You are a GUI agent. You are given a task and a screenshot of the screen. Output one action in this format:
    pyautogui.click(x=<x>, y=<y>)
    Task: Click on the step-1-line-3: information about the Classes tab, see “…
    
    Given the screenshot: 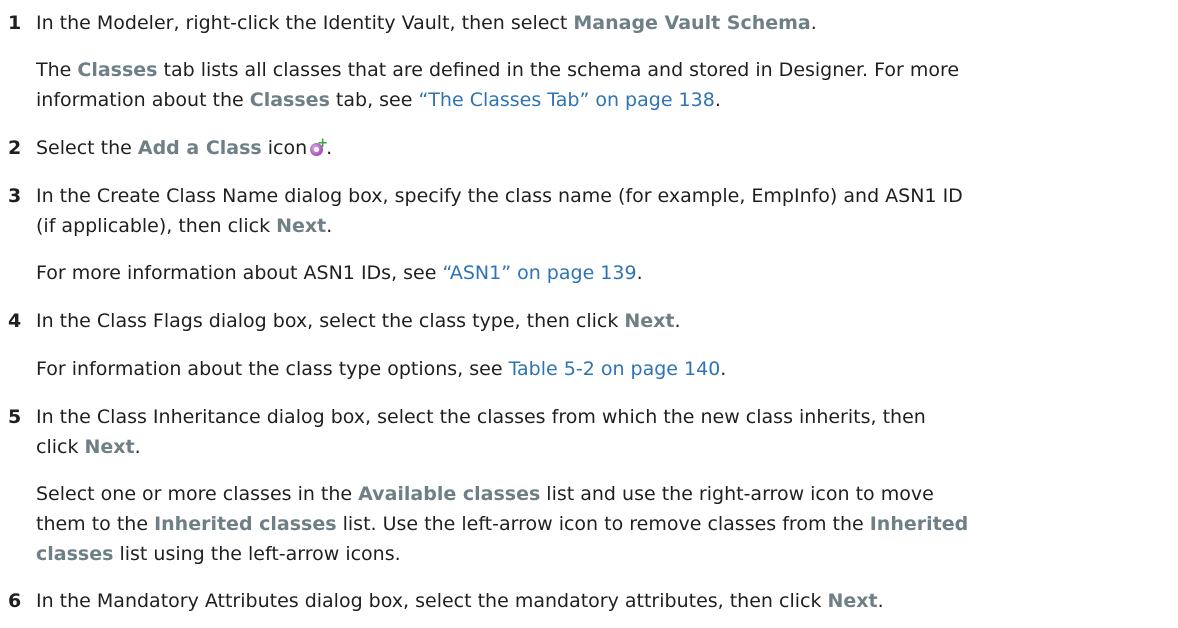 What is the action you would take?
    pyautogui.click(x=378, y=100)
    